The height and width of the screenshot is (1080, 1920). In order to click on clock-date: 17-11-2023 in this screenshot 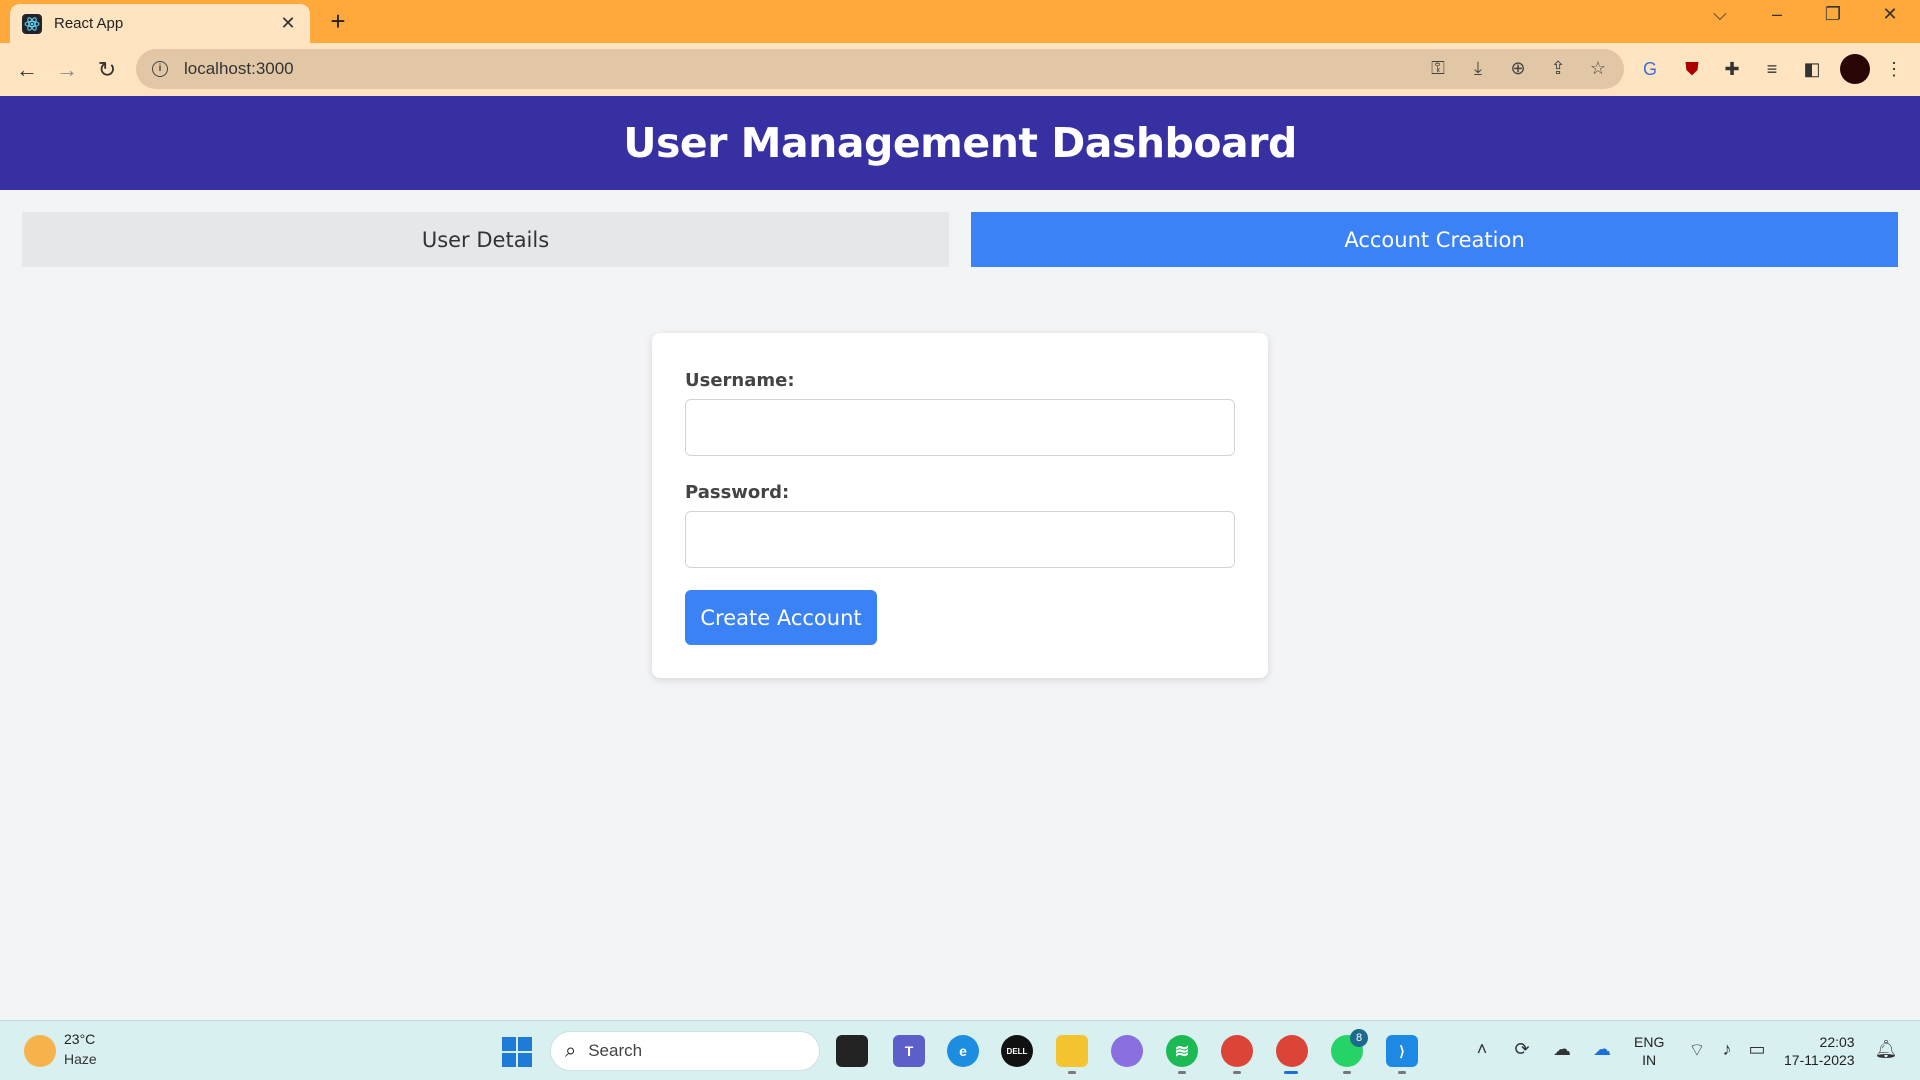, I will do `click(1819, 1060)`.